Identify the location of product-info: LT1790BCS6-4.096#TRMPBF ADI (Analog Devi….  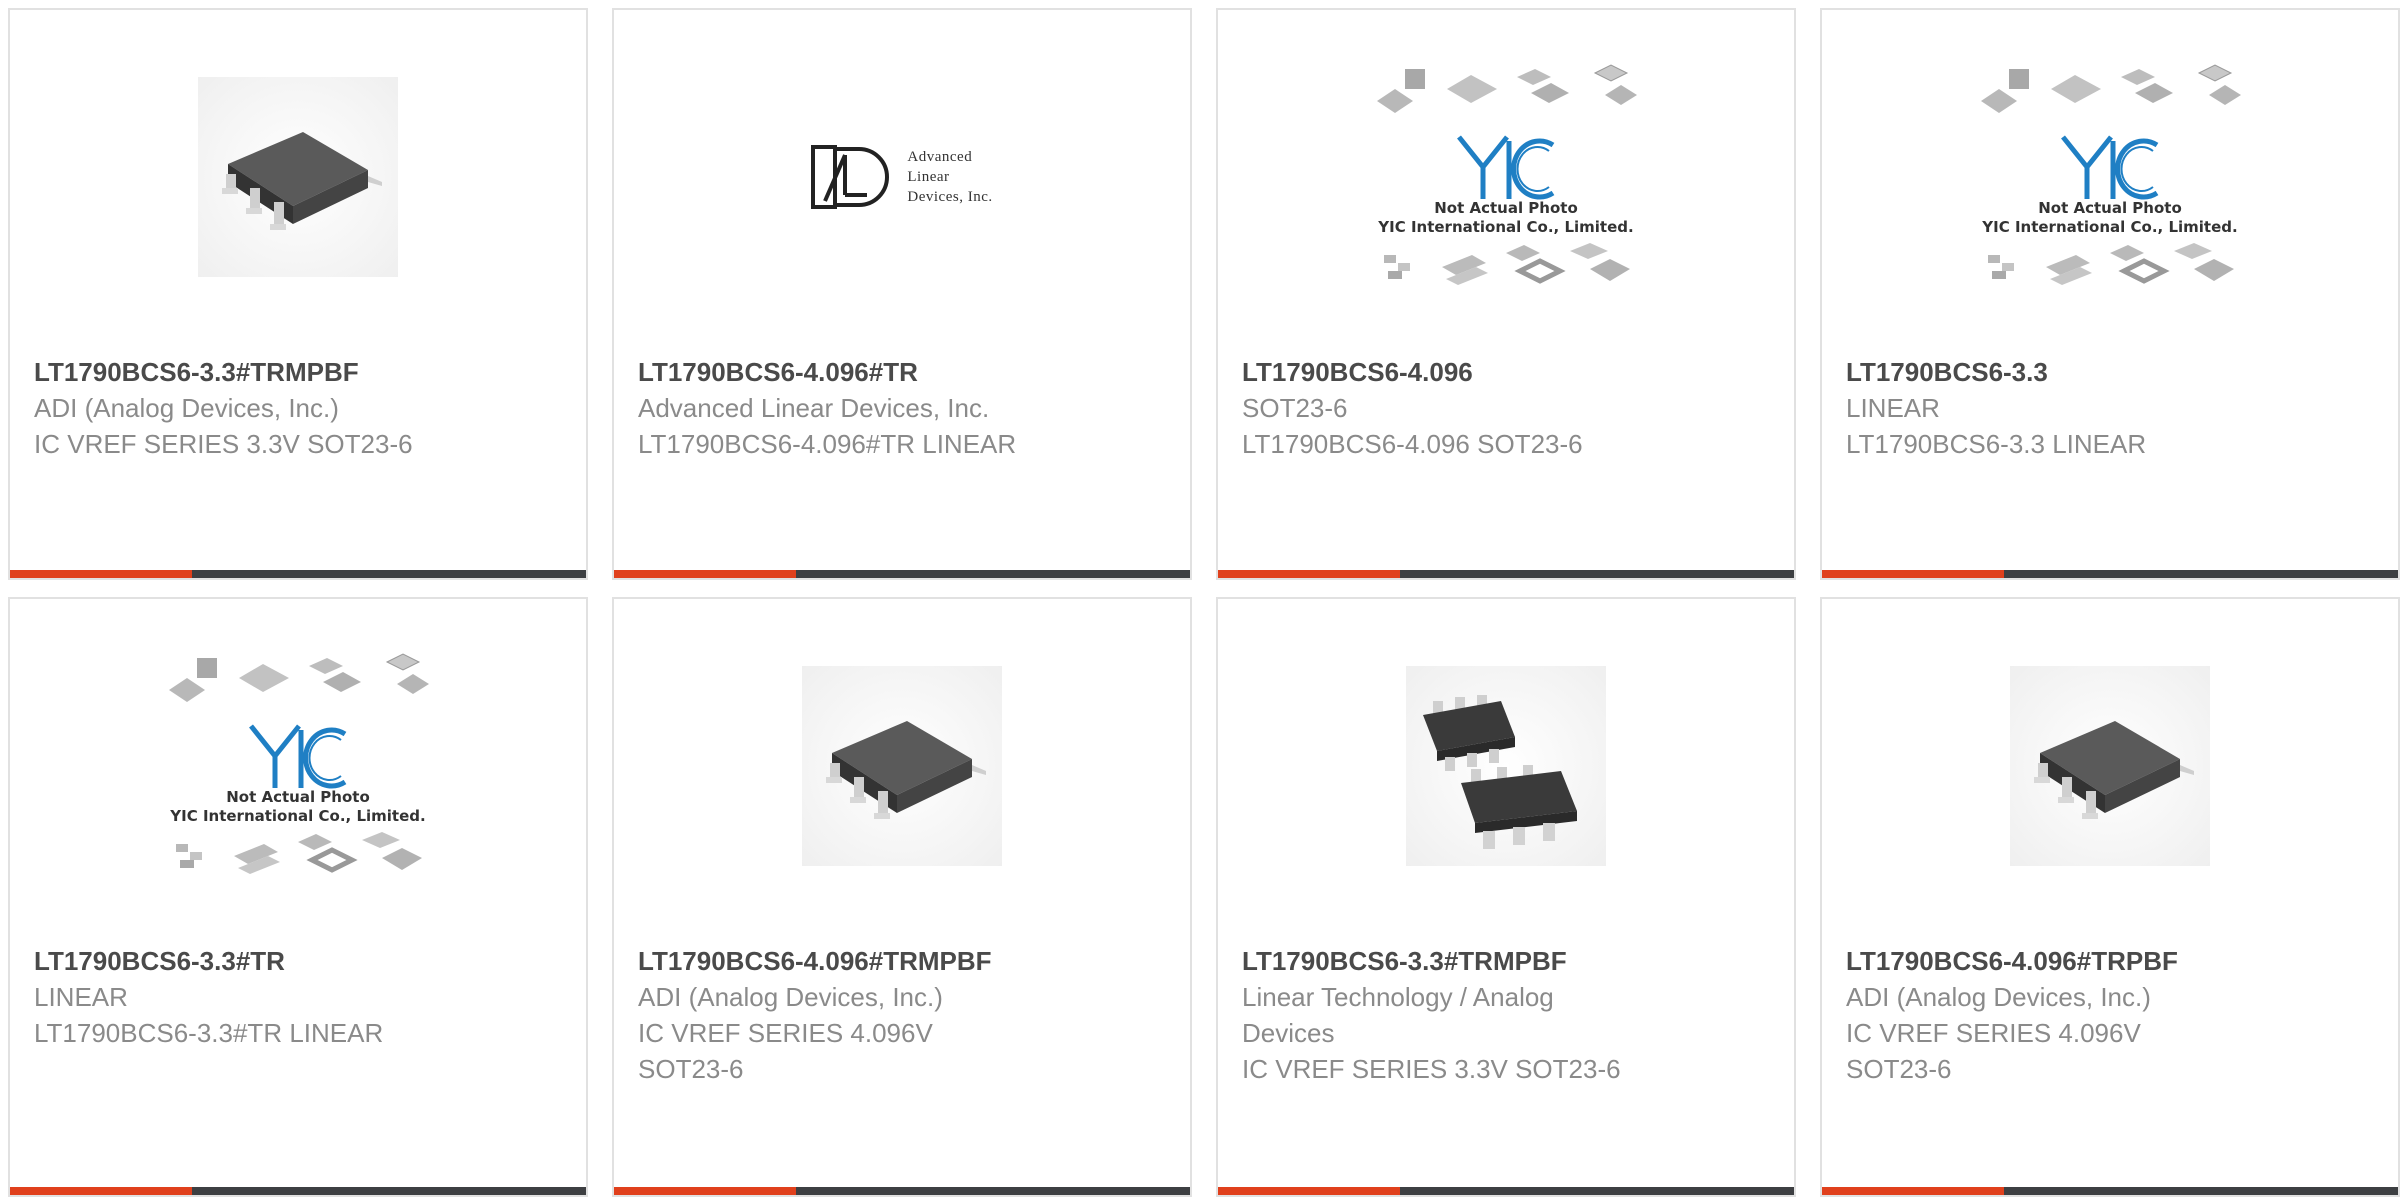
(904, 1015).